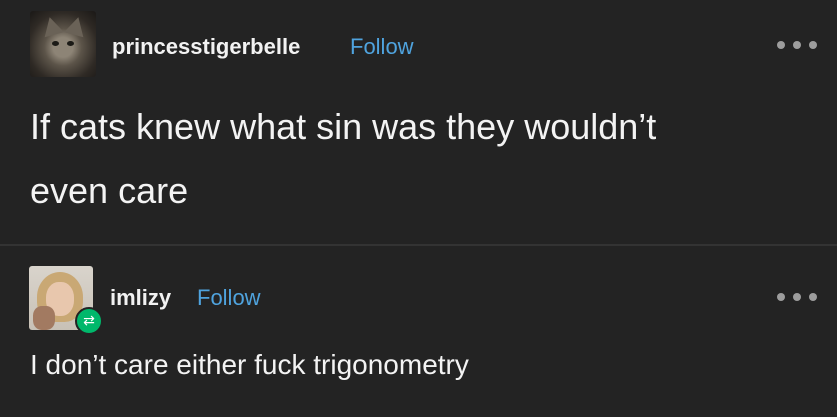 The image size is (837, 417). What do you see at coordinates (206, 47) in the screenshot?
I see `username-princesstigerbelle: princesstigerbelle` at bounding box center [206, 47].